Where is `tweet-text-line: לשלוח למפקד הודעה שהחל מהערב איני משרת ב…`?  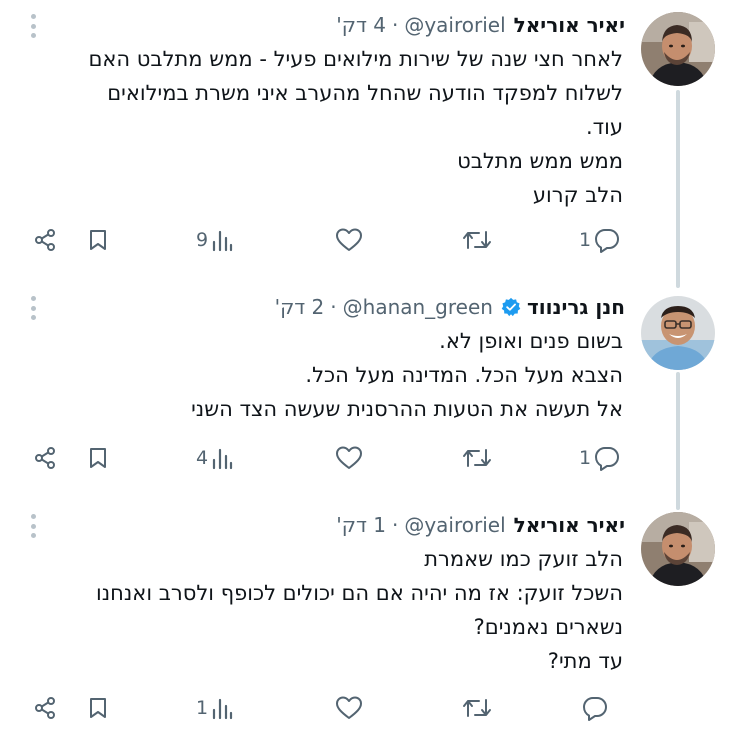 tweet-text-line: לשלוח למפקד הודעה שהחל מהערב איני משרת ב… is located at coordinates (365, 93).